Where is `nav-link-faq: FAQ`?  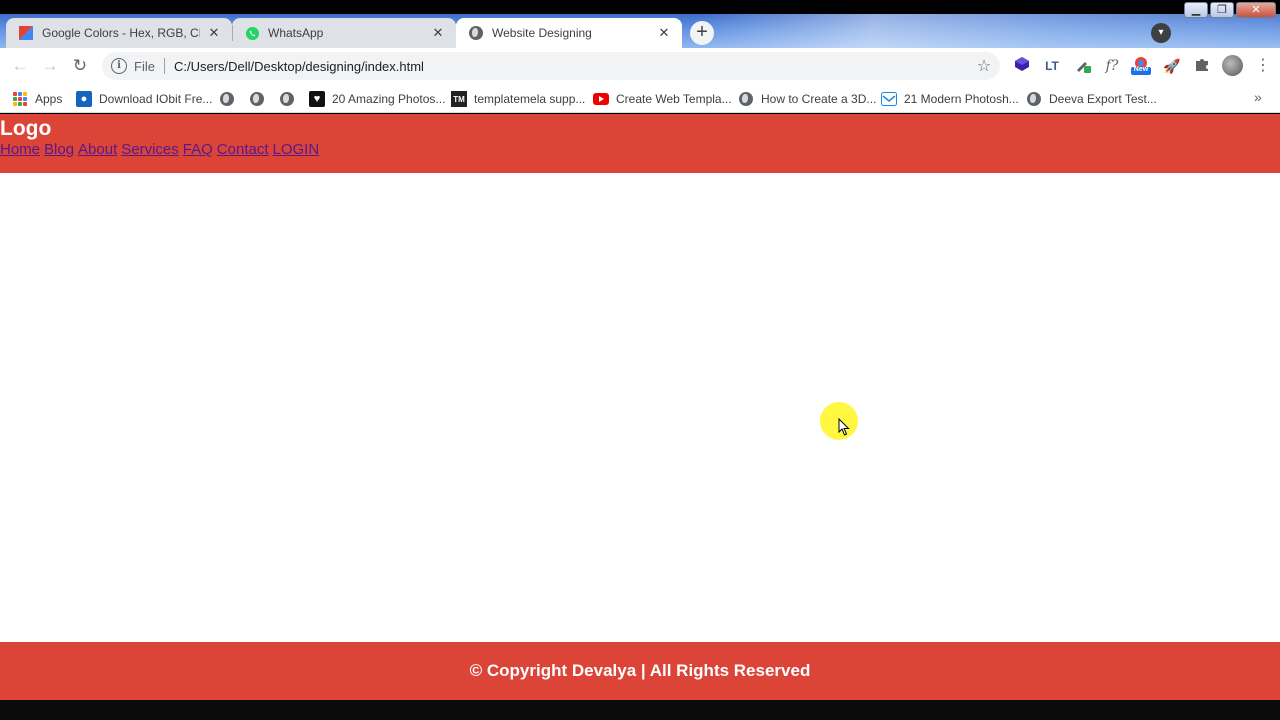 nav-link-faq: FAQ is located at coordinates (198, 149).